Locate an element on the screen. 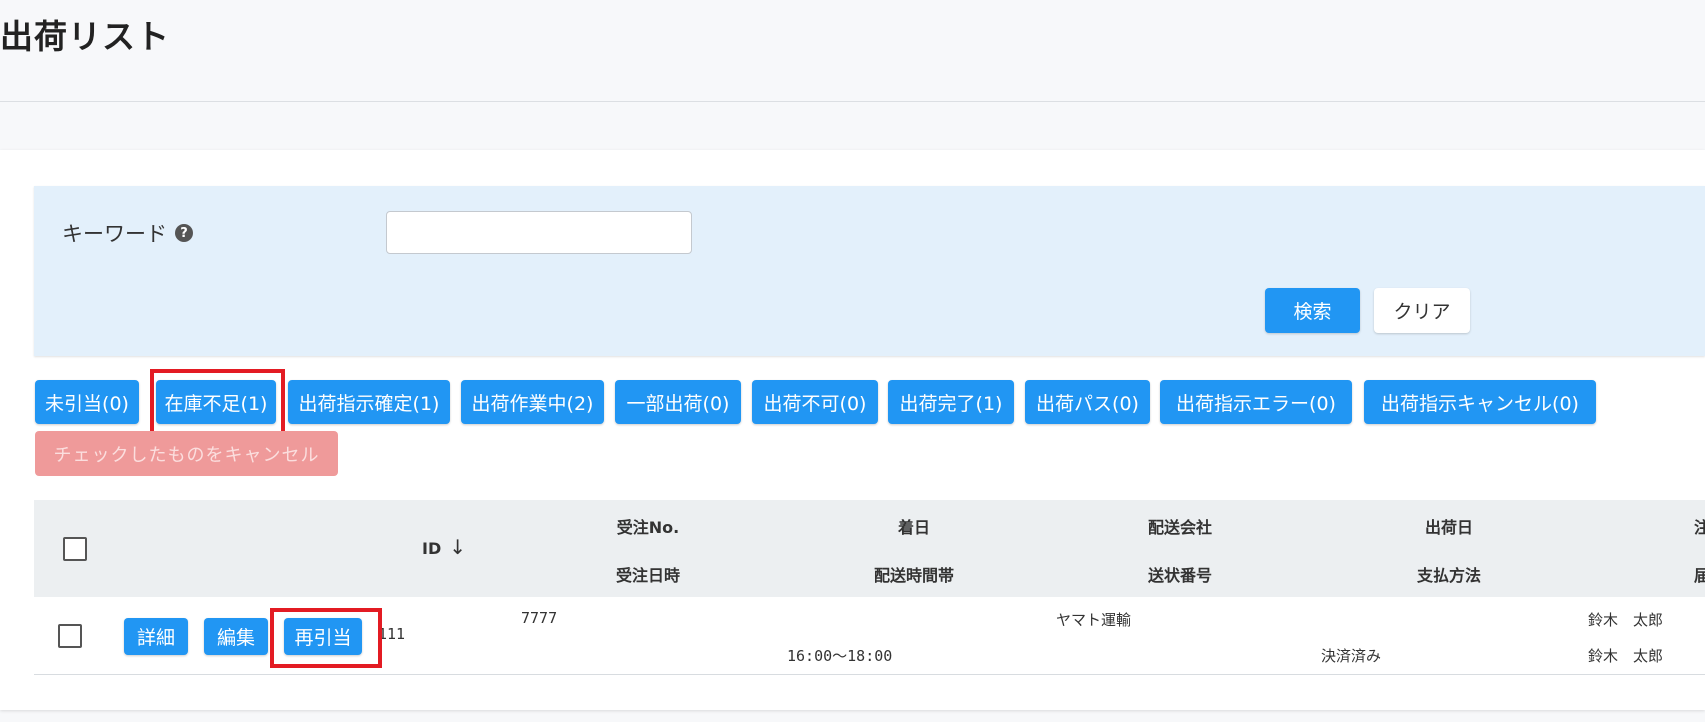 The width and height of the screenshot is (1705, 722). cell-id: 111 is located at coordinates (392, 634).